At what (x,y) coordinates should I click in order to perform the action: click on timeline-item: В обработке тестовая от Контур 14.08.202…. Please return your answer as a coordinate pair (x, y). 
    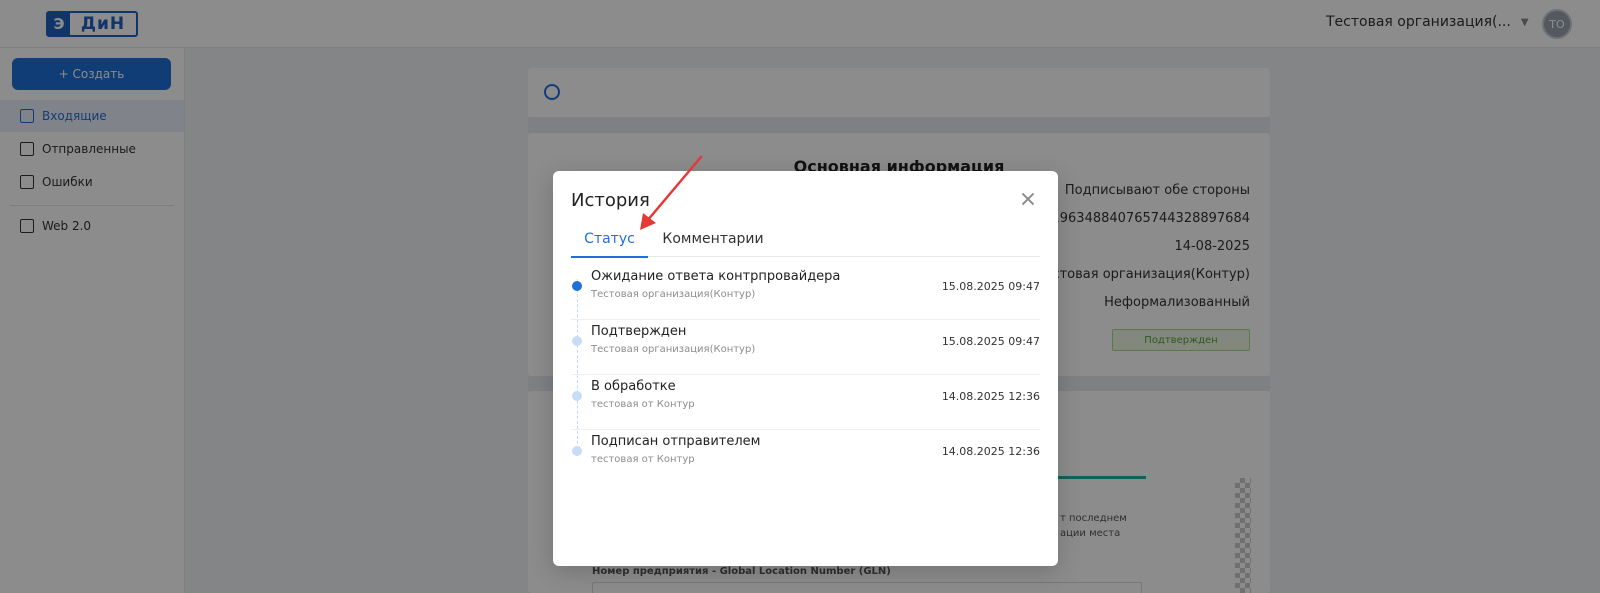
    Looking at the image, I should click on (805, 402).